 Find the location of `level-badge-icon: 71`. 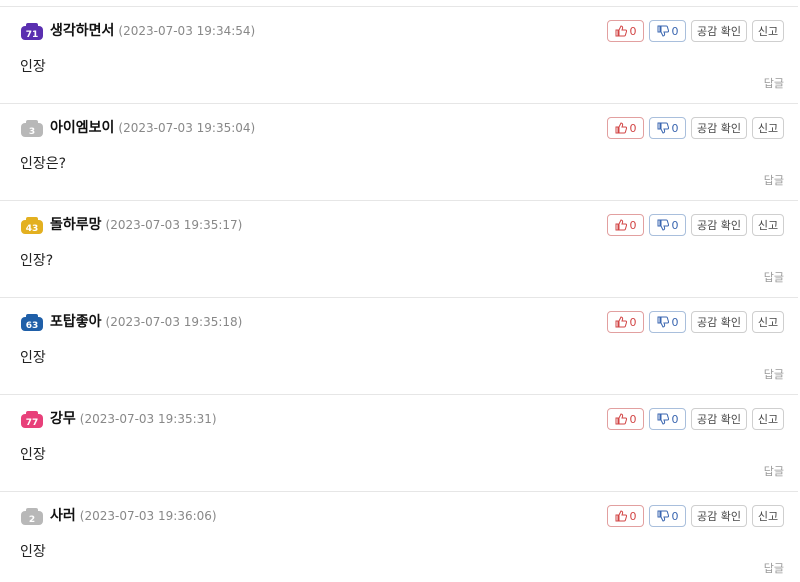

level-badge-icon: 71 is located at coordinates (32, 32).